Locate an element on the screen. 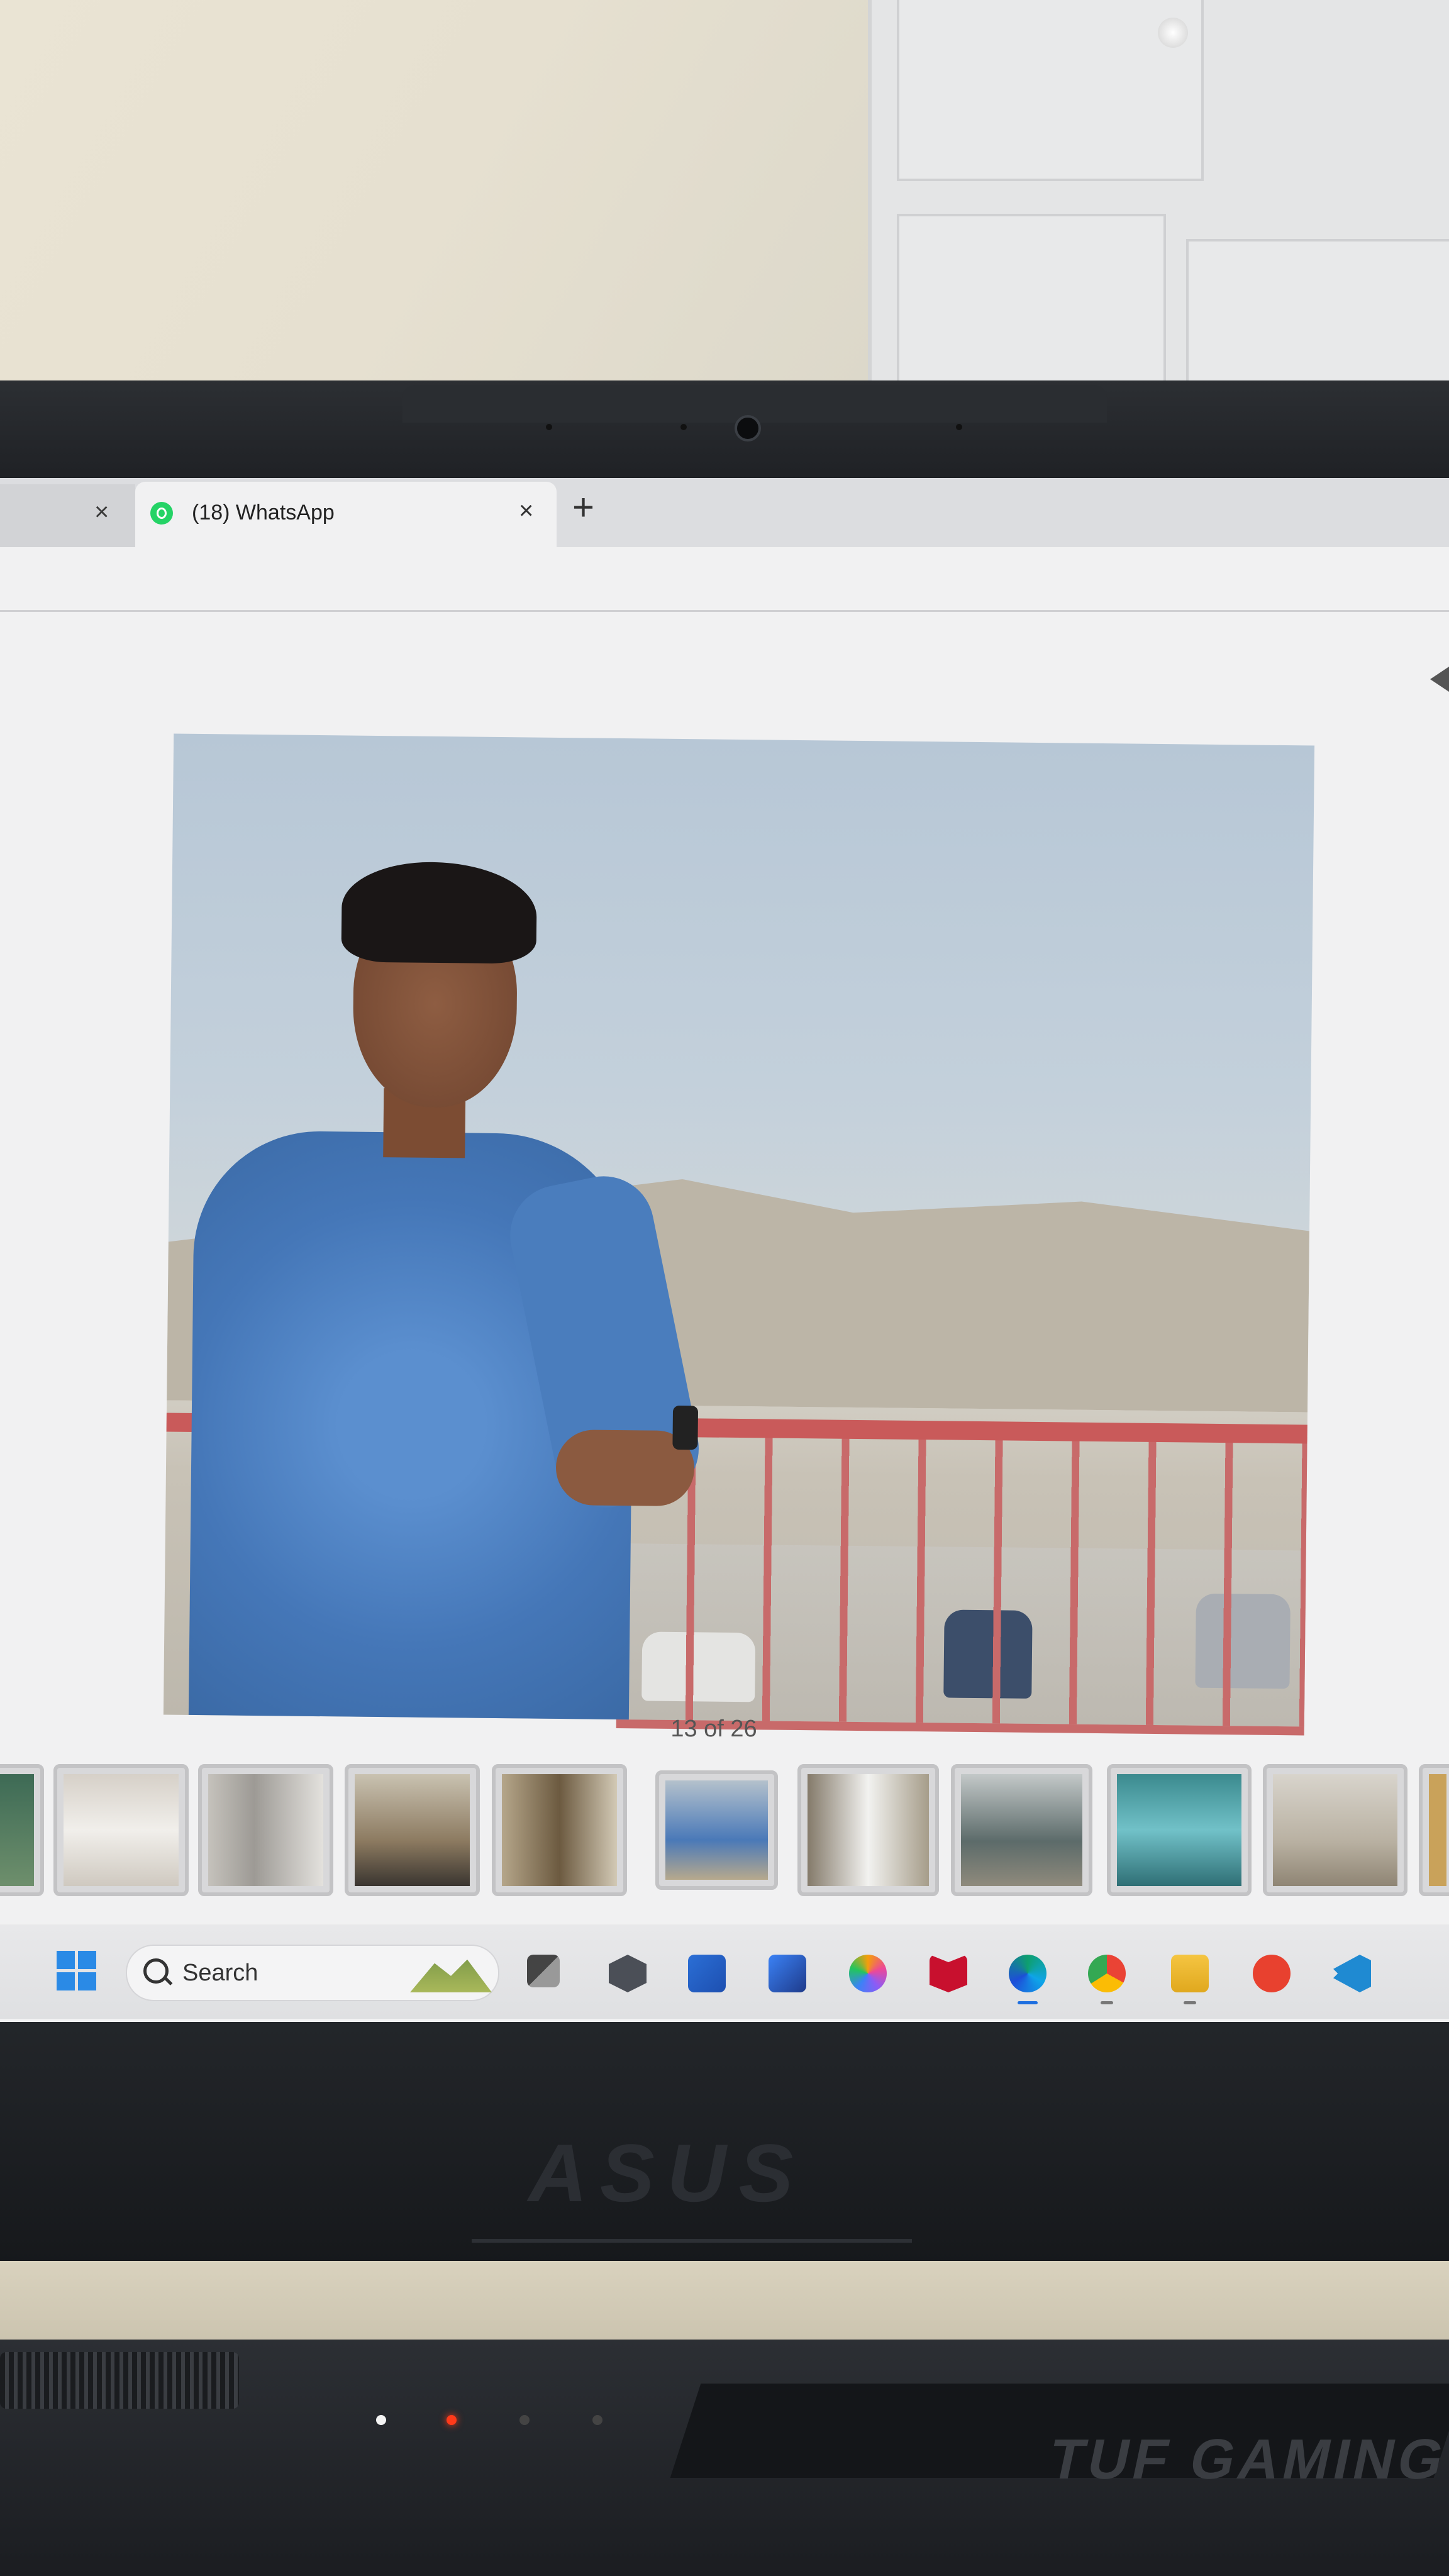  ceiling is located at coordinates (1158, 204).